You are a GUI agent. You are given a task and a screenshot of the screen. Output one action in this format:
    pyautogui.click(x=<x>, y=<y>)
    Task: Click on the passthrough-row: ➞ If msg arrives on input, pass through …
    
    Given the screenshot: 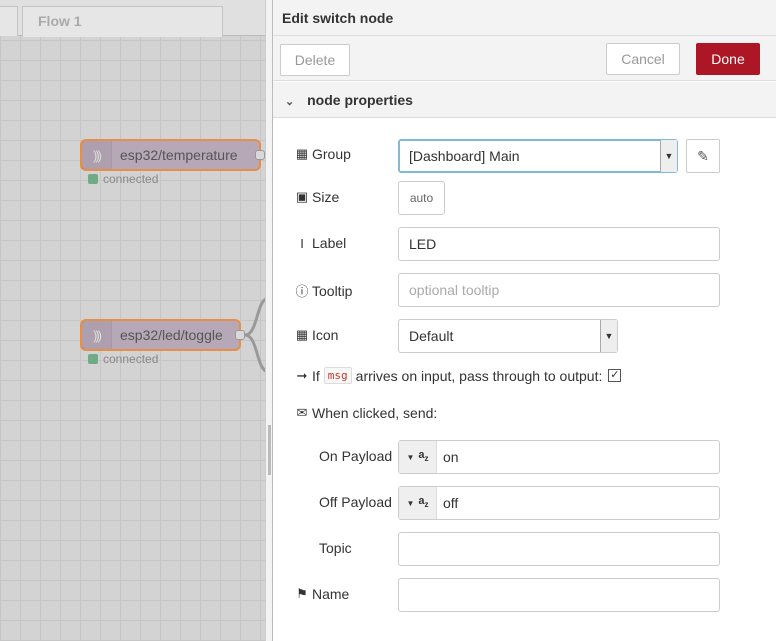 What is the action you would take?
    pyautogui.click(x=458, y=375)
    